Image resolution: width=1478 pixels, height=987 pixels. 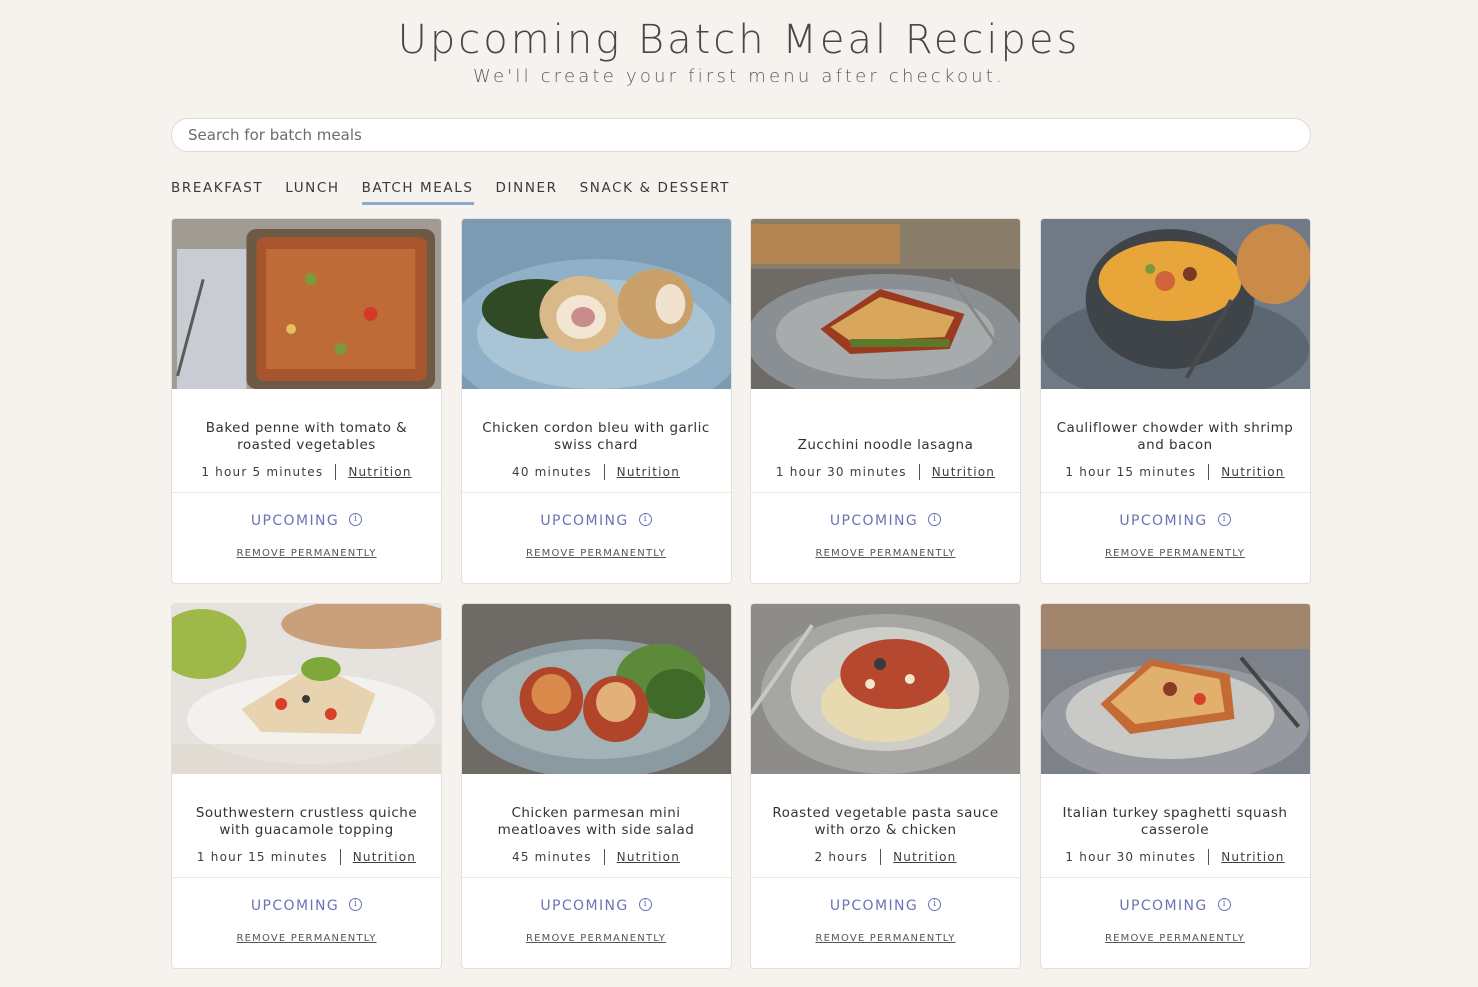 I want to click on recipe-meta: 1 hour 5 minutes Nutrition, so click(x=306, y=472).